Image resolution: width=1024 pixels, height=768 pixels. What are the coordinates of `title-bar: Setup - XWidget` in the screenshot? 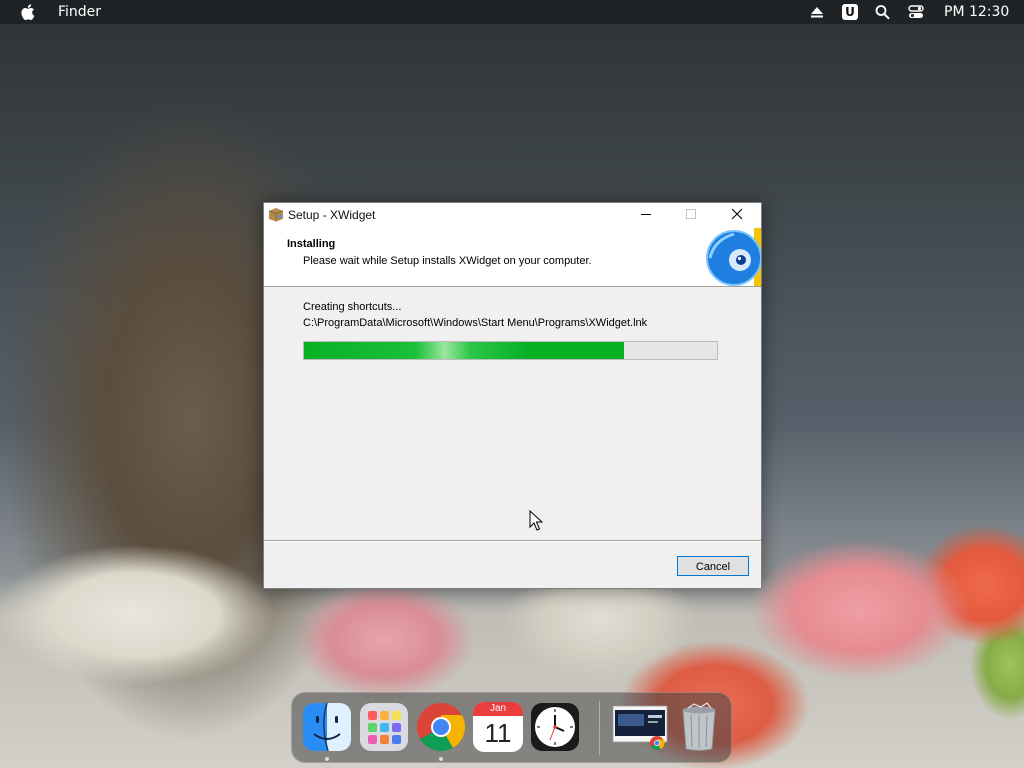 It's located at (512, 214).